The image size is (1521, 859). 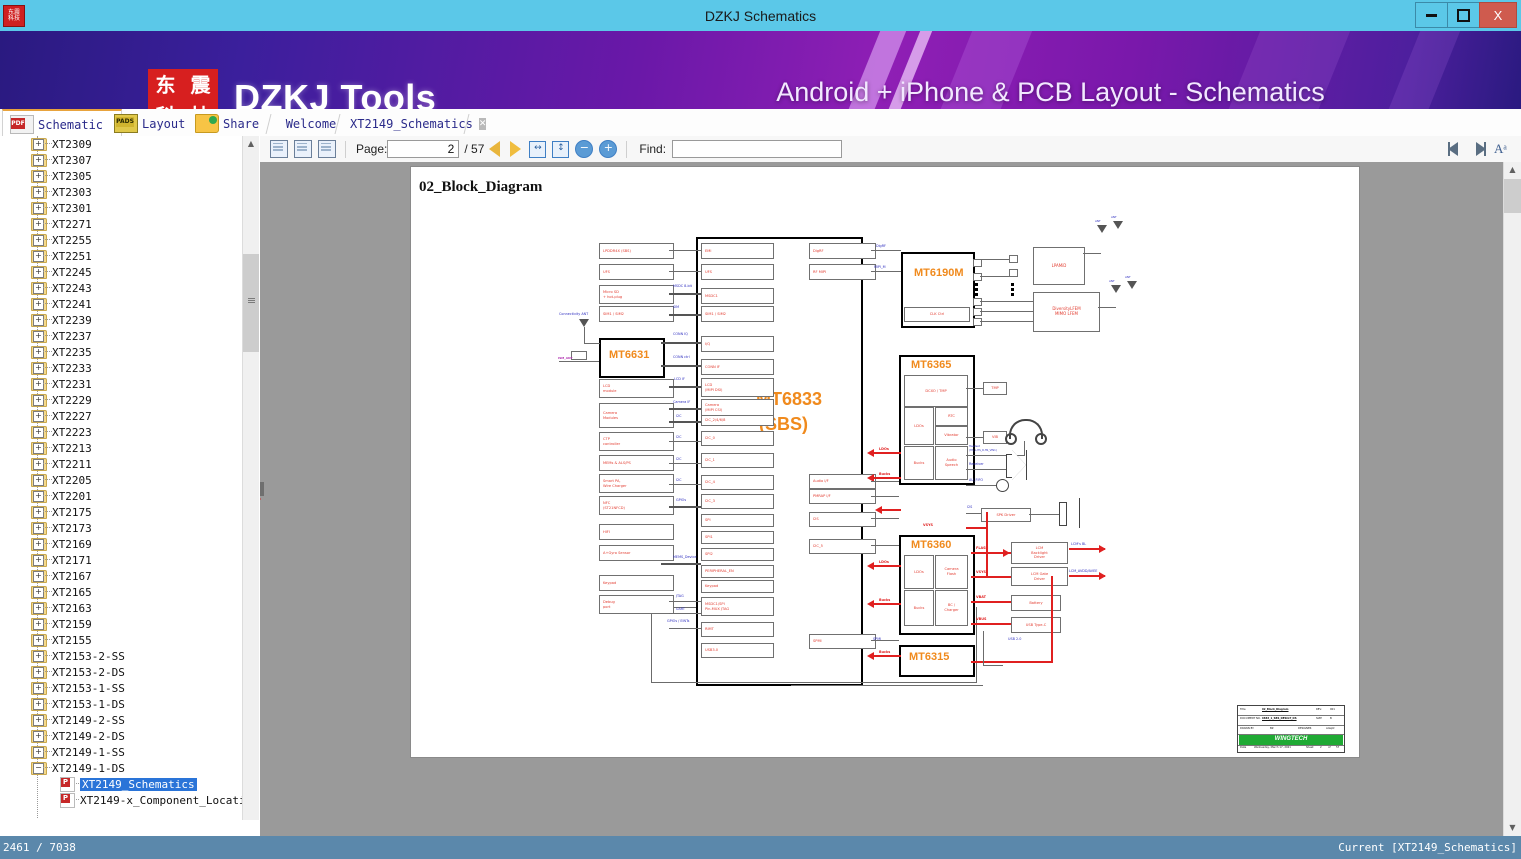 What do you see at coordinates (72, 288) in the screenshot?
I see `tree-folder-label: XT2243` at bounding box center [72, 288].